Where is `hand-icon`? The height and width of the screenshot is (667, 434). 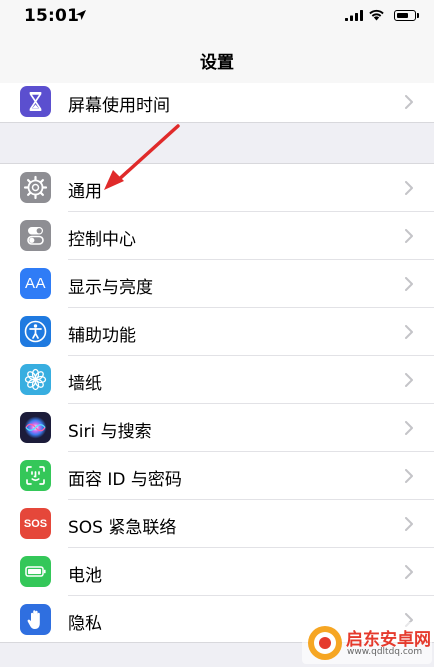 hand-icon is located at coordinates (35, 619).